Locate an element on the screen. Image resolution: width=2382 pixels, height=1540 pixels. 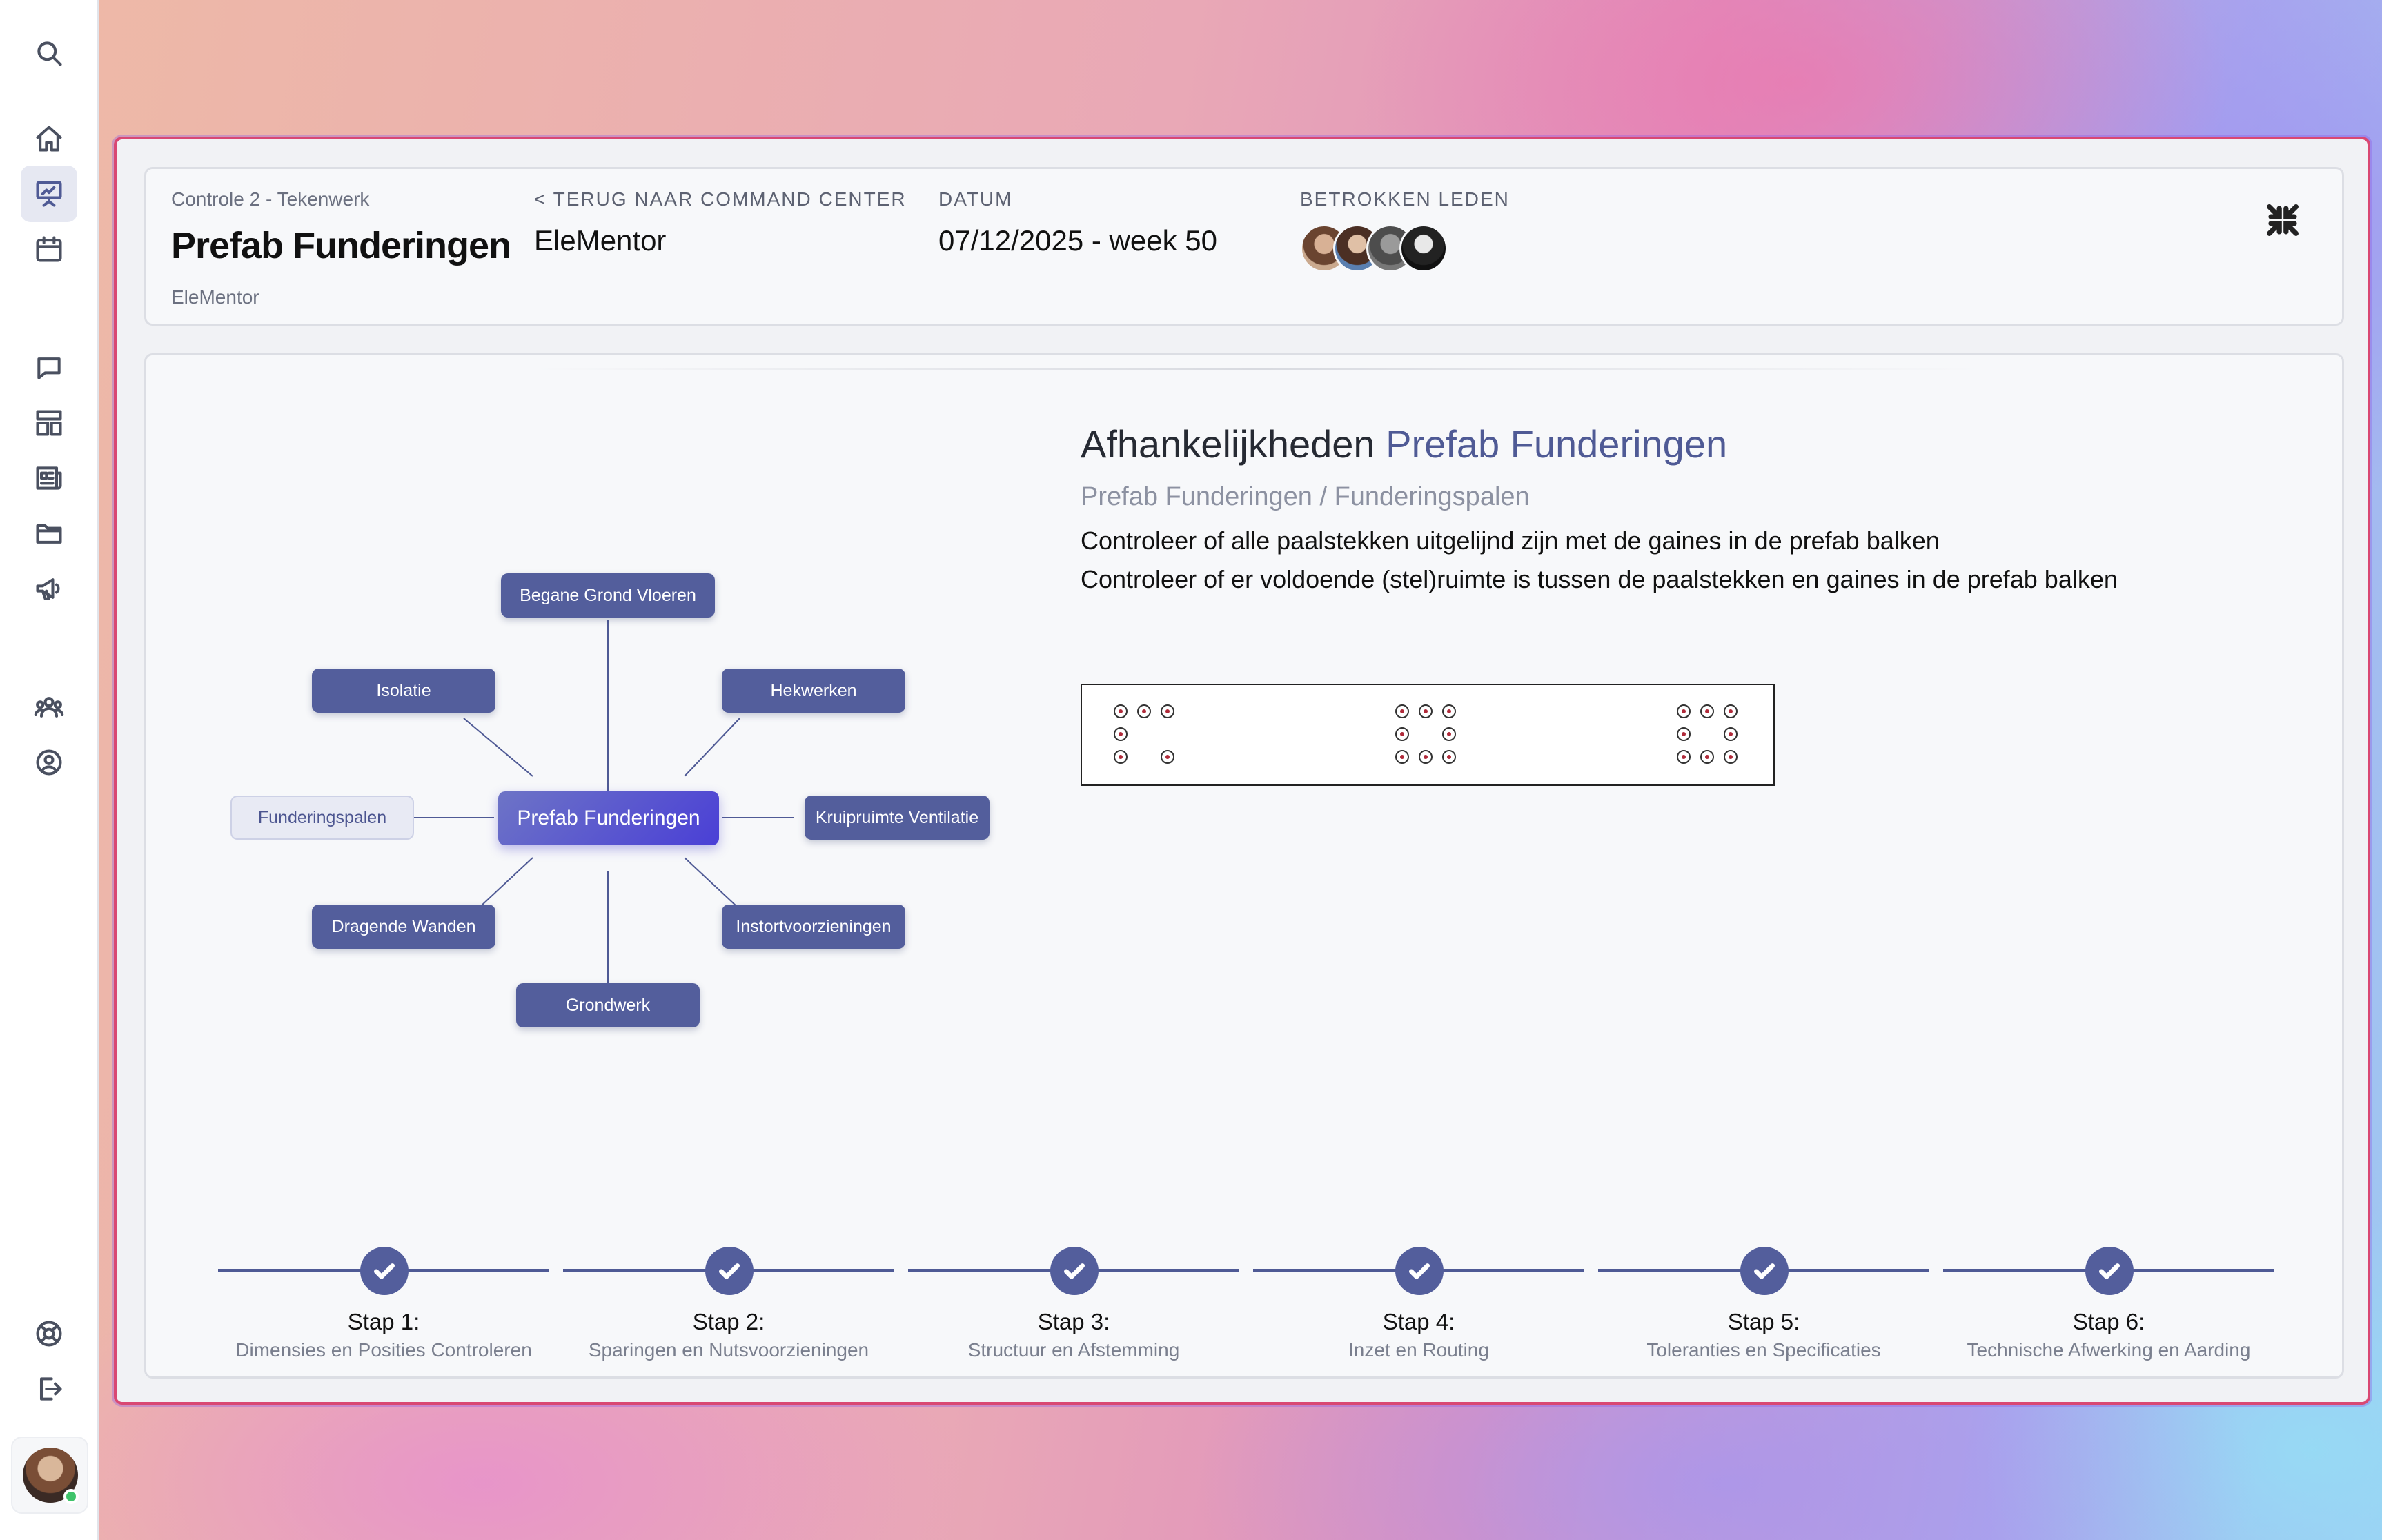
step-label: Stap 1: is located at coordinates (383, 1321).